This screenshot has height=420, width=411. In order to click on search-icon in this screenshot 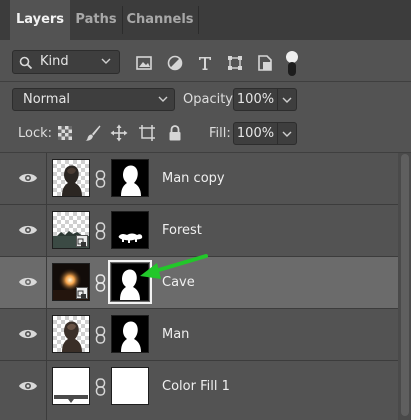, I will do `click(26, 63)`.